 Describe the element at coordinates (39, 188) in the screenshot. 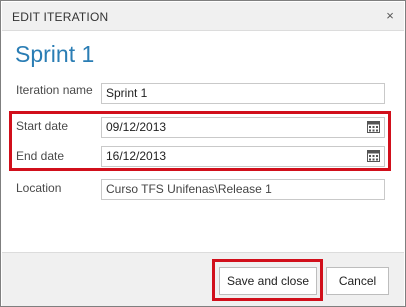

I see `location-label: Location` at that location.